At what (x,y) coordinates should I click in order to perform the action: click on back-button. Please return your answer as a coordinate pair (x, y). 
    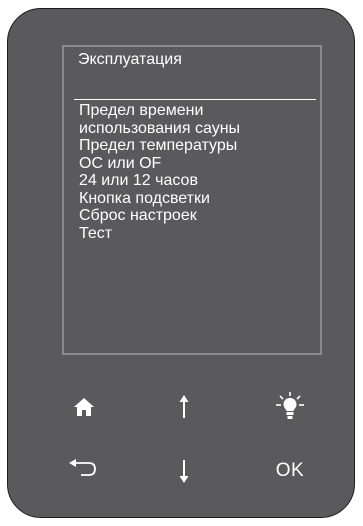
    Looking at the image, I should click on (84, 469).